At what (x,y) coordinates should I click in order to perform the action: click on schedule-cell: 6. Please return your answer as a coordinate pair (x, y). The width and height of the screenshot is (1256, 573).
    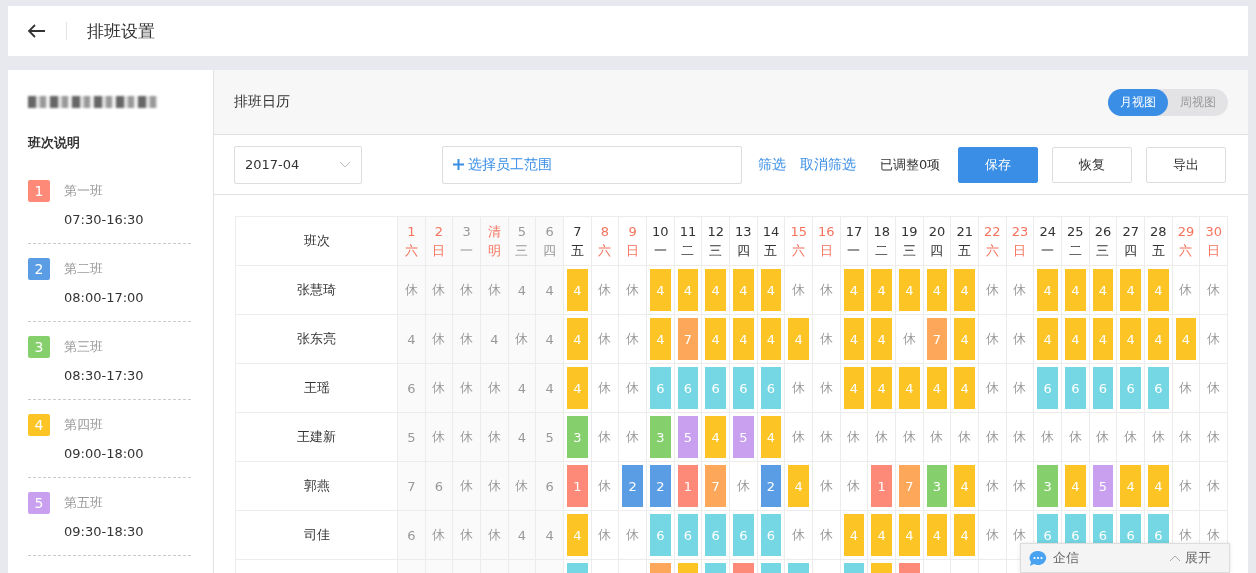
    Looking at the image, I should click on (412, 388).